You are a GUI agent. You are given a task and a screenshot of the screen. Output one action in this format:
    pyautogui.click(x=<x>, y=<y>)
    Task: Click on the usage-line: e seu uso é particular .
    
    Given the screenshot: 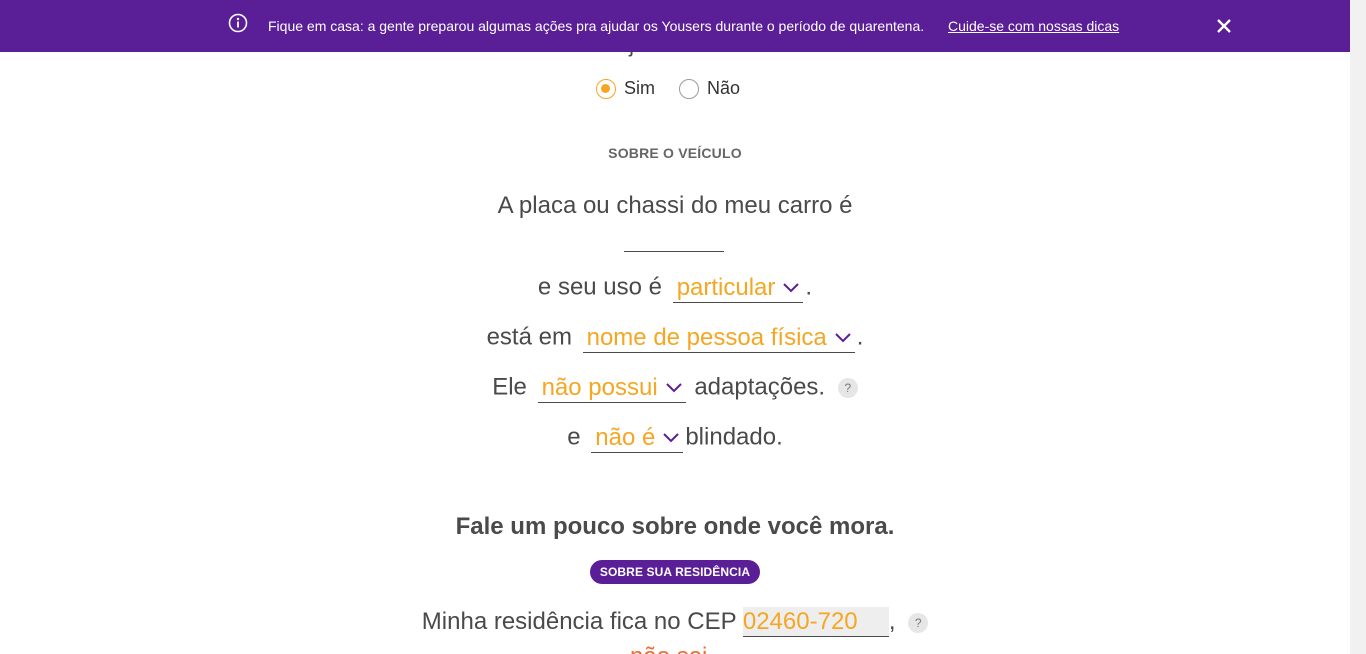 What is the action you would take?
    pyautogui.click(x=675, y=288)
    